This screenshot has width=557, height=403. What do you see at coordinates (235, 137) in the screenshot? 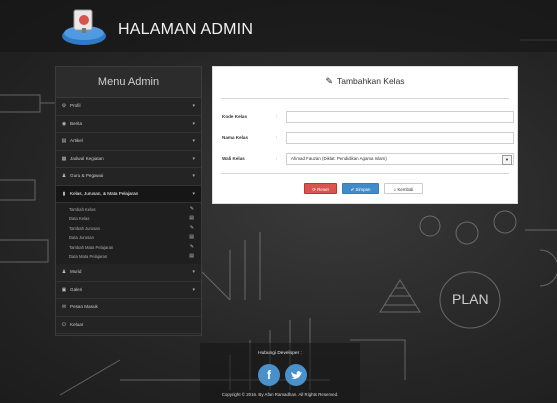
I see `nama-kelas-label: Nama Kelas` at bounding box center [235, 137].